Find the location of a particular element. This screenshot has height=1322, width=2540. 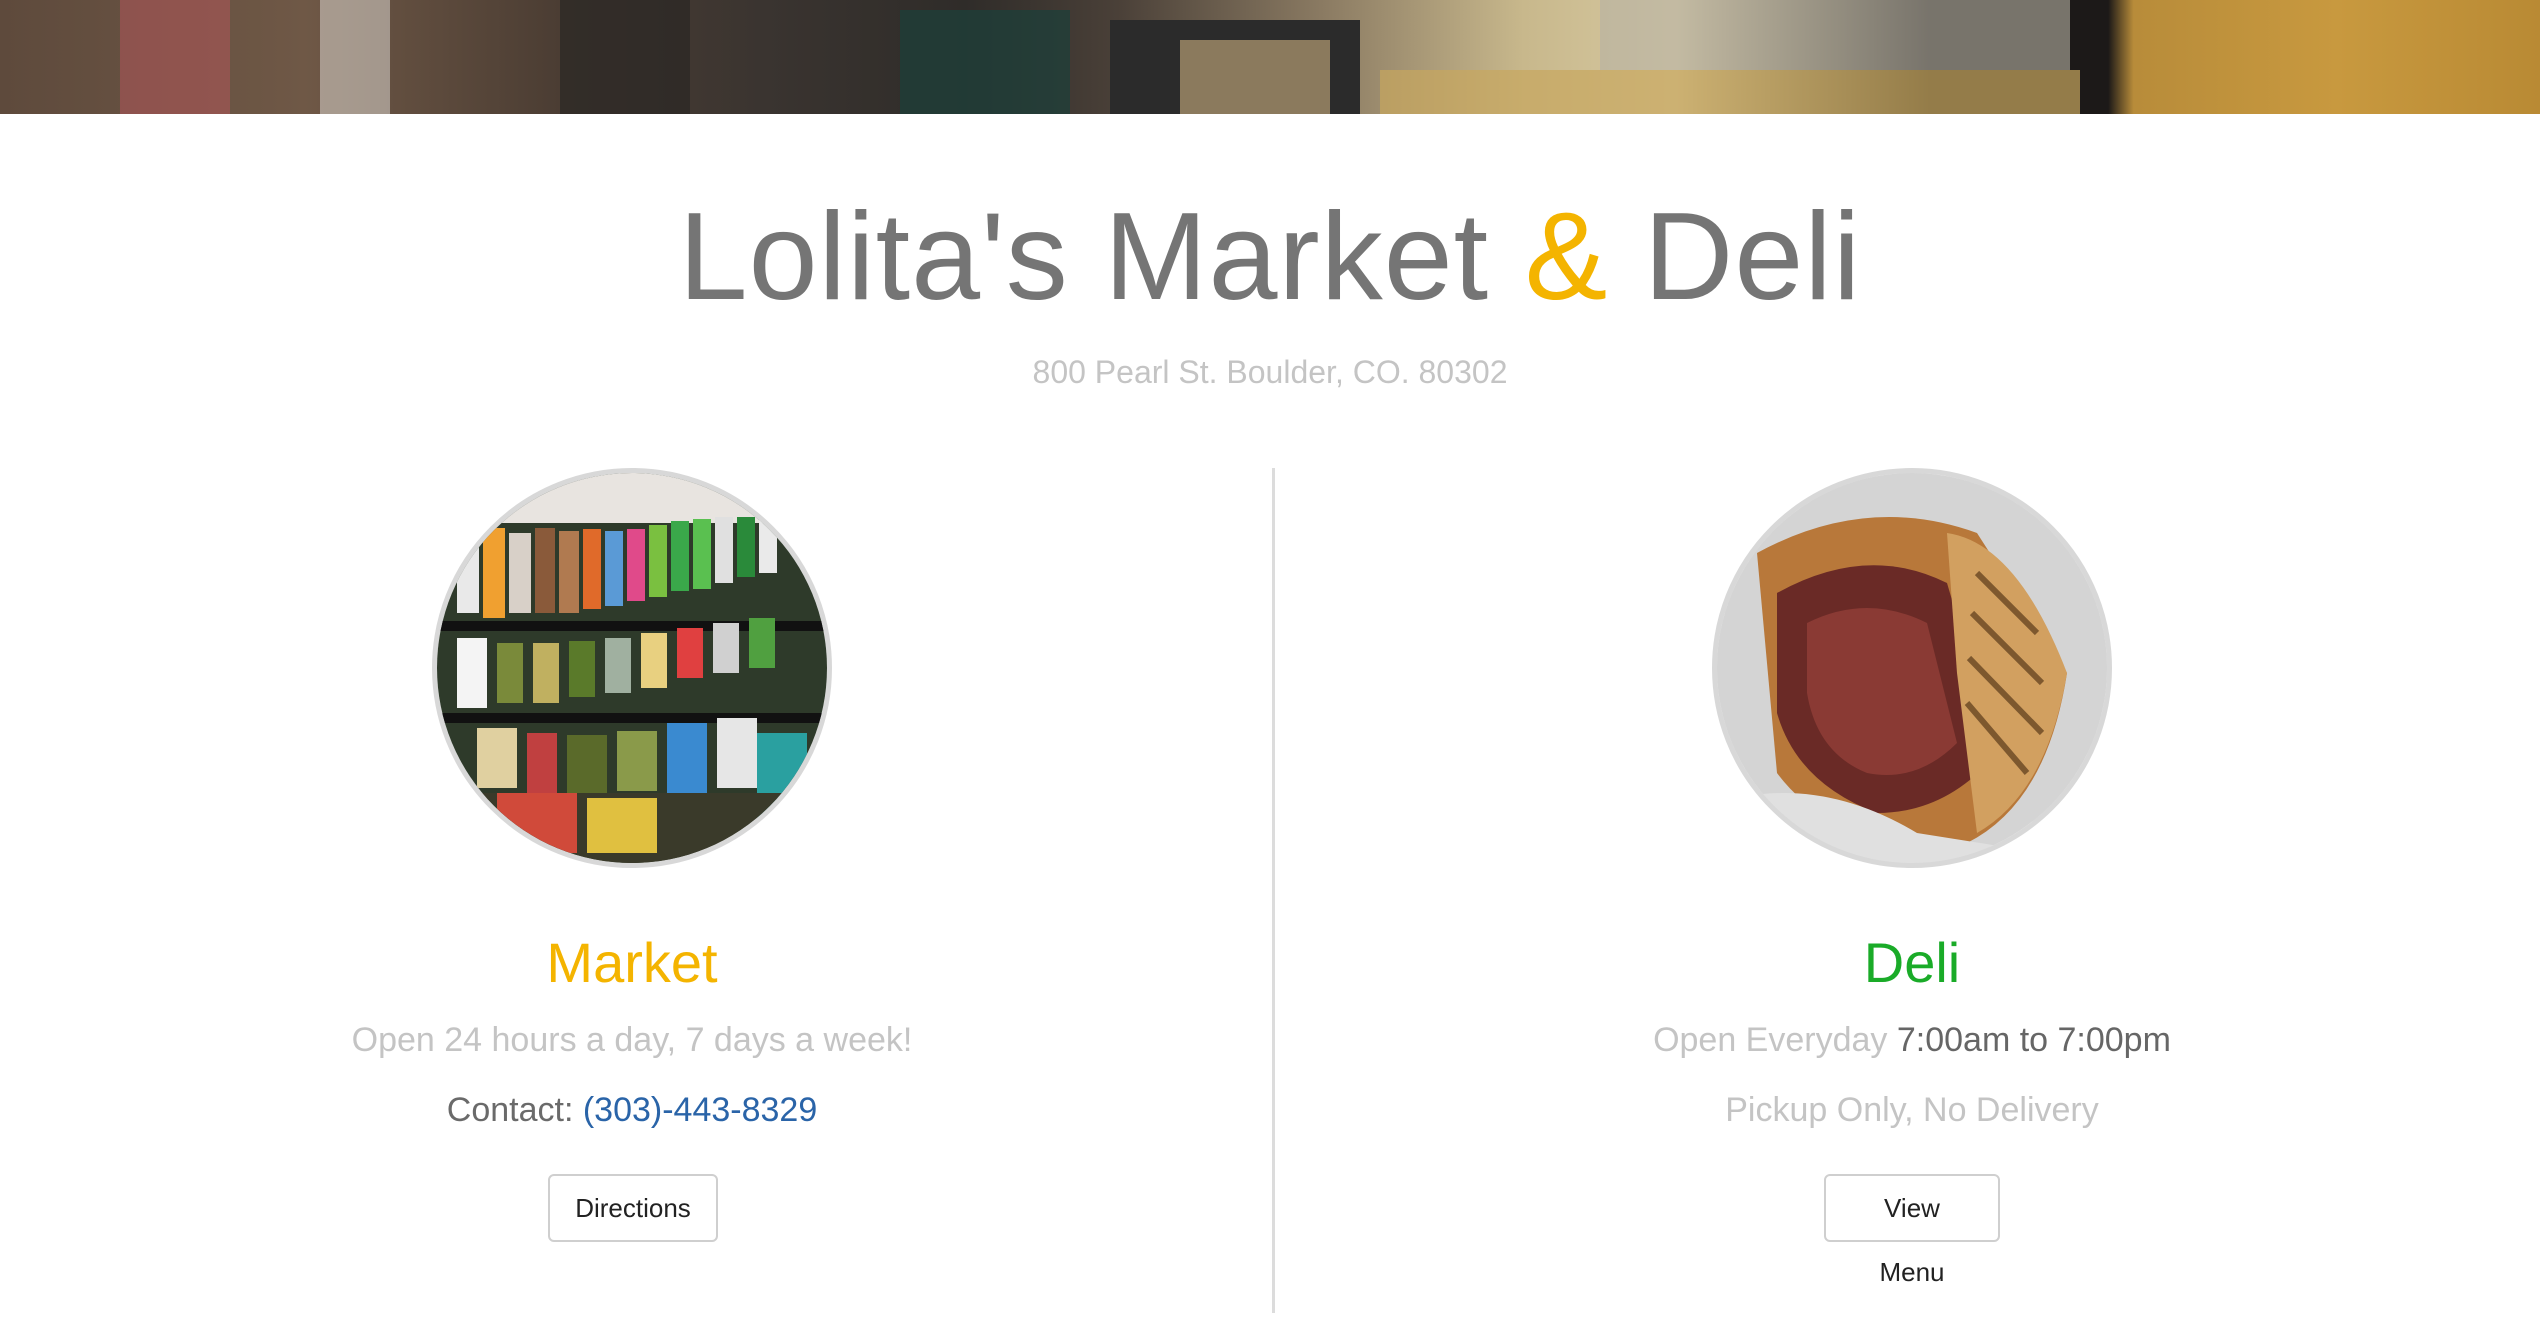

hero-banner-image is located at coordinates (1270, 57).